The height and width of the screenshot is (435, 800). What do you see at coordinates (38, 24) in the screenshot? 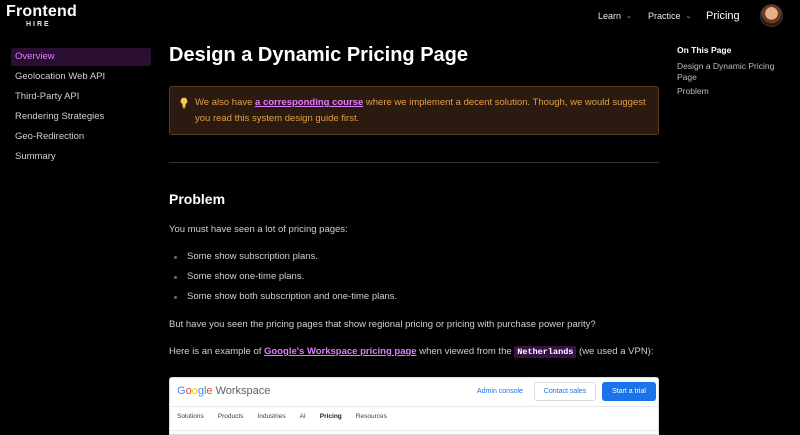
I see `logo-subtitle: HIRE` at bounding box center [38, 24].